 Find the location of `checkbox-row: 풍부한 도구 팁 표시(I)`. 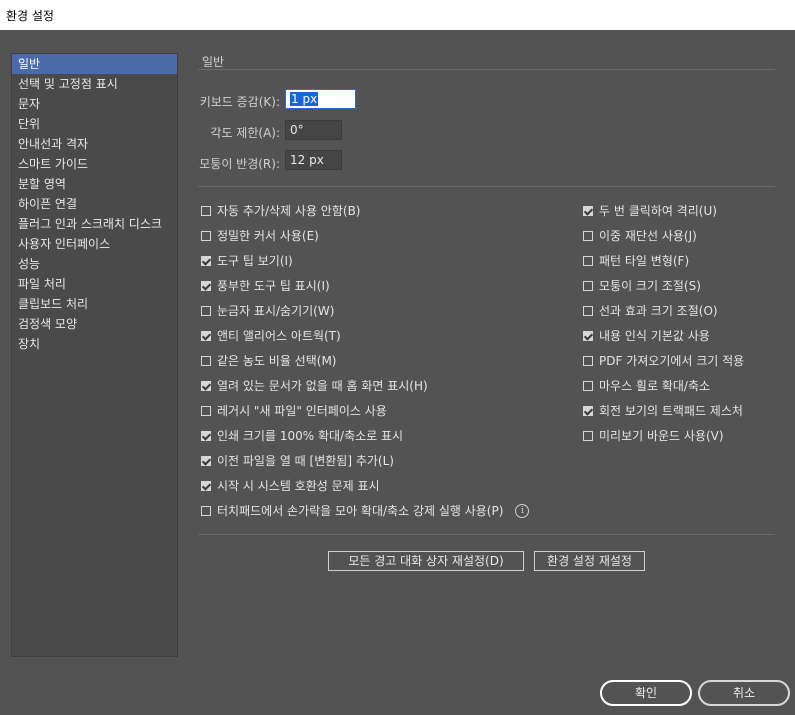

checkbox-row: 풍부한 도구 팁 표시(I) is located at coordinates (265, 286).